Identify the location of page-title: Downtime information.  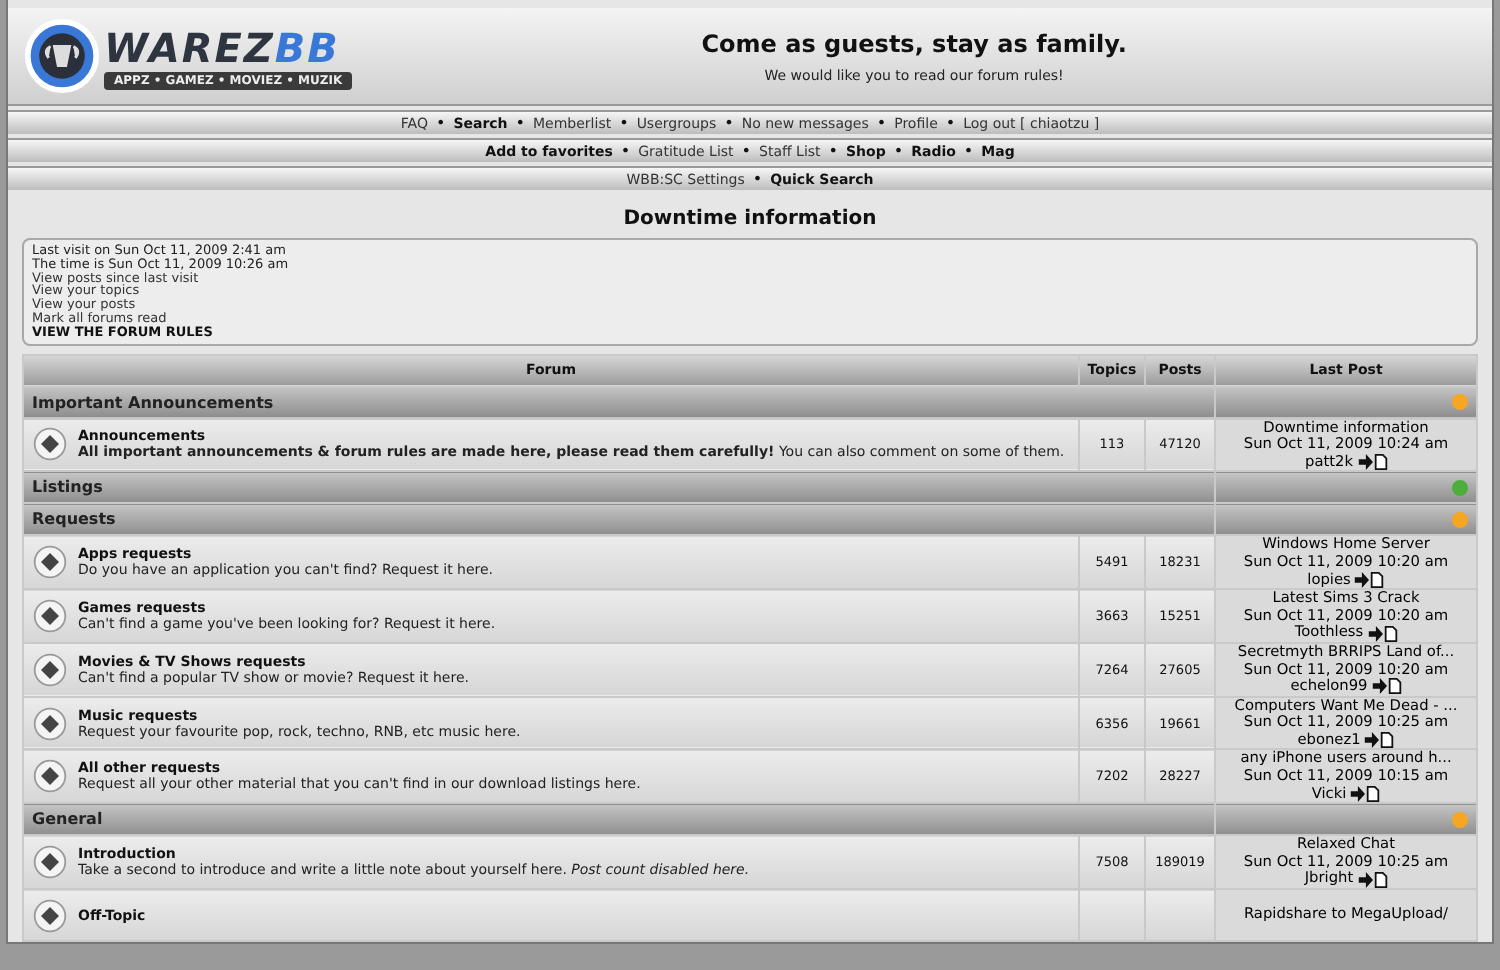
(750, 219).